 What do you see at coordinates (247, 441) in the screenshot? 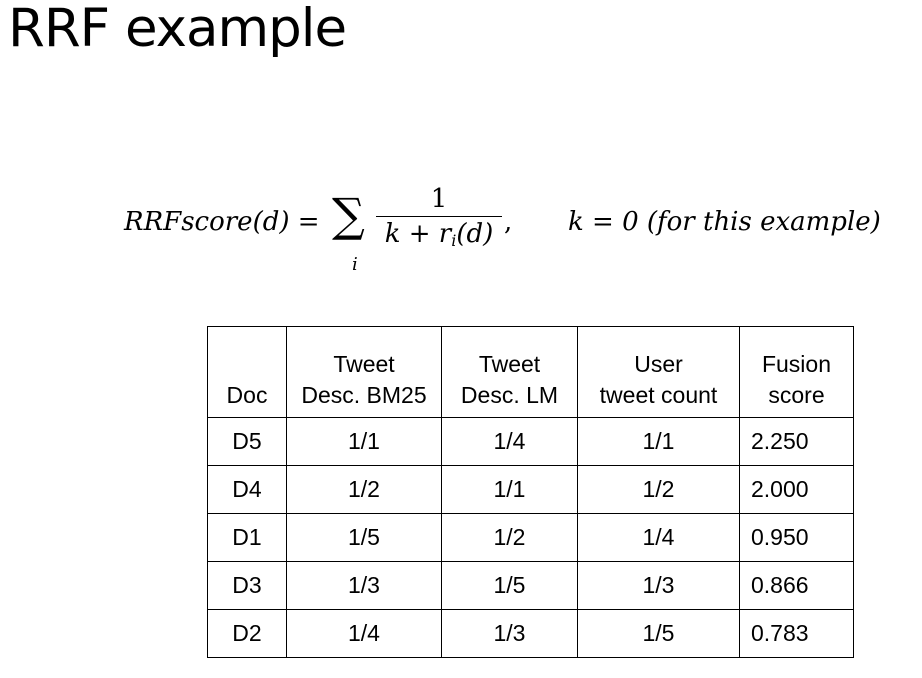
I see `cell-doc: D5` at bounding box center [247, 441].